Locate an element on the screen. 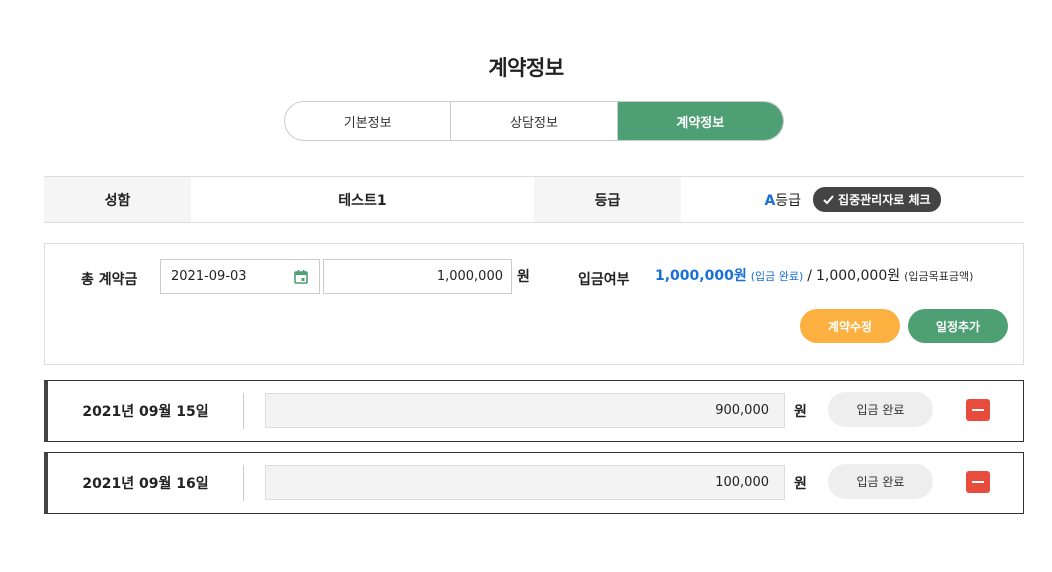  tab-consult-info: 상담정보 is located at coordinates (534, 121).